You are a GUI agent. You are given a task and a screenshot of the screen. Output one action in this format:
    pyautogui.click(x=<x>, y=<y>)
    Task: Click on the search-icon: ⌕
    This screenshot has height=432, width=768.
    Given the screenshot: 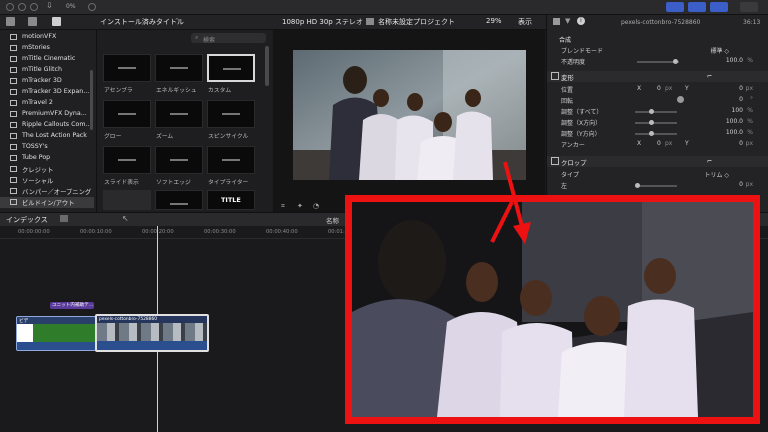 What is the action you would take?
    pyautogui.click(x=197, y=37)
    